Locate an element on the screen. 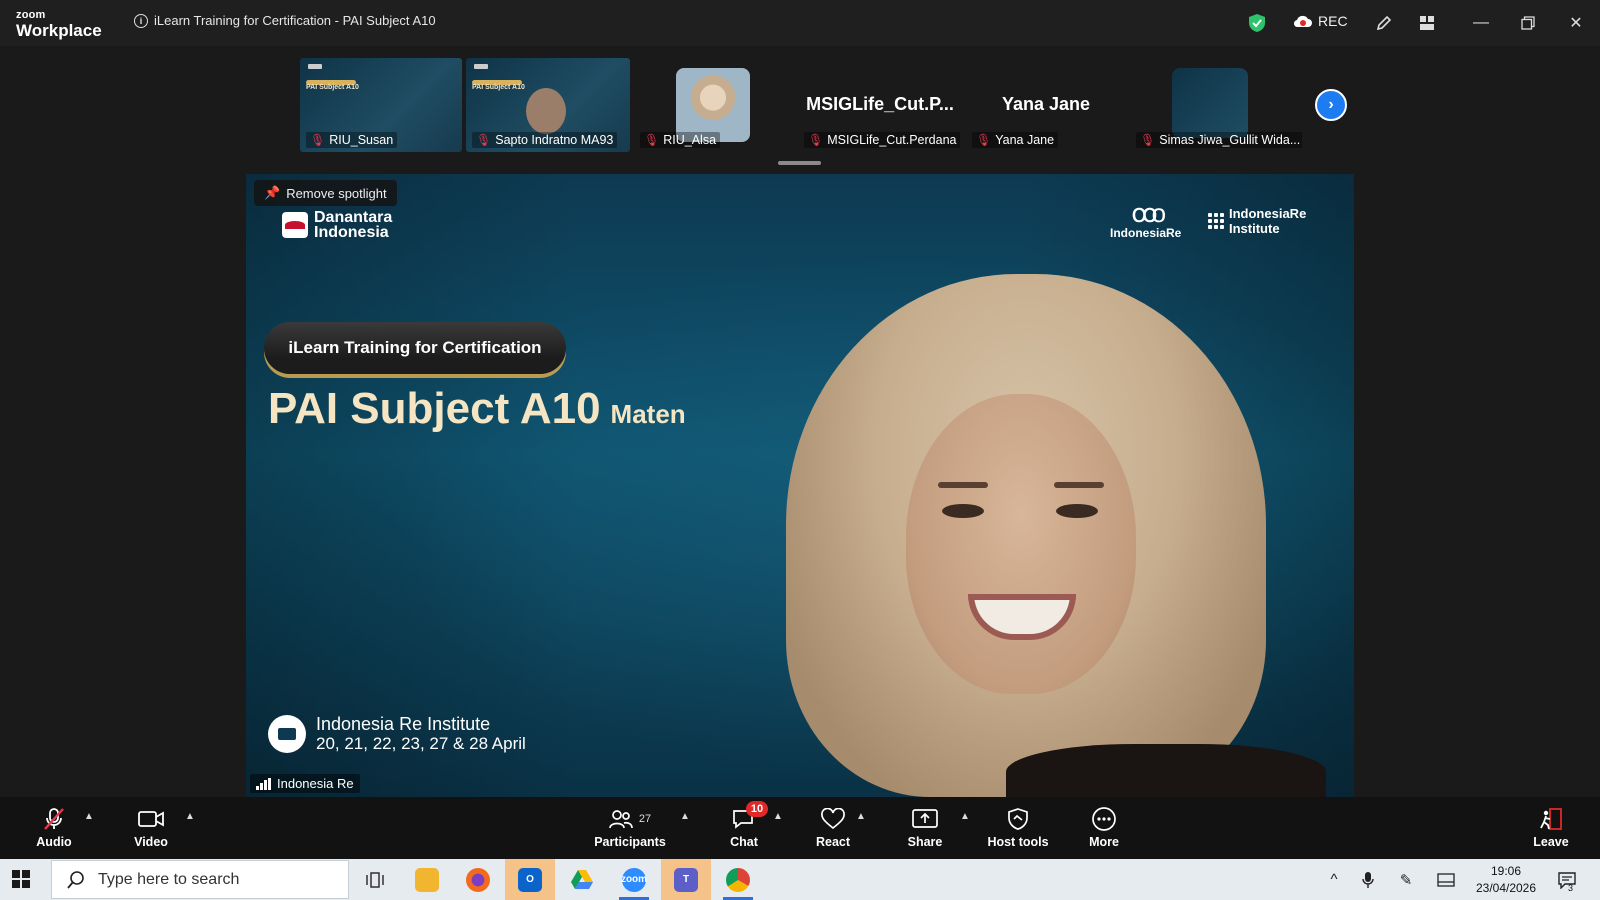 This screenshot has height=900, width=1600. indonesiare-text: IndonesiaRe is located at coordinates (1146, 233).